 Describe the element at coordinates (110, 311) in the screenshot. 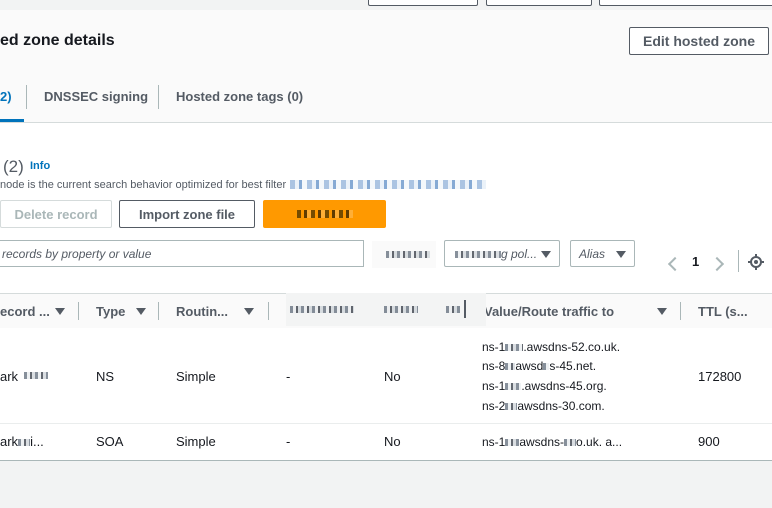

I see `column-type: Type` at that location.